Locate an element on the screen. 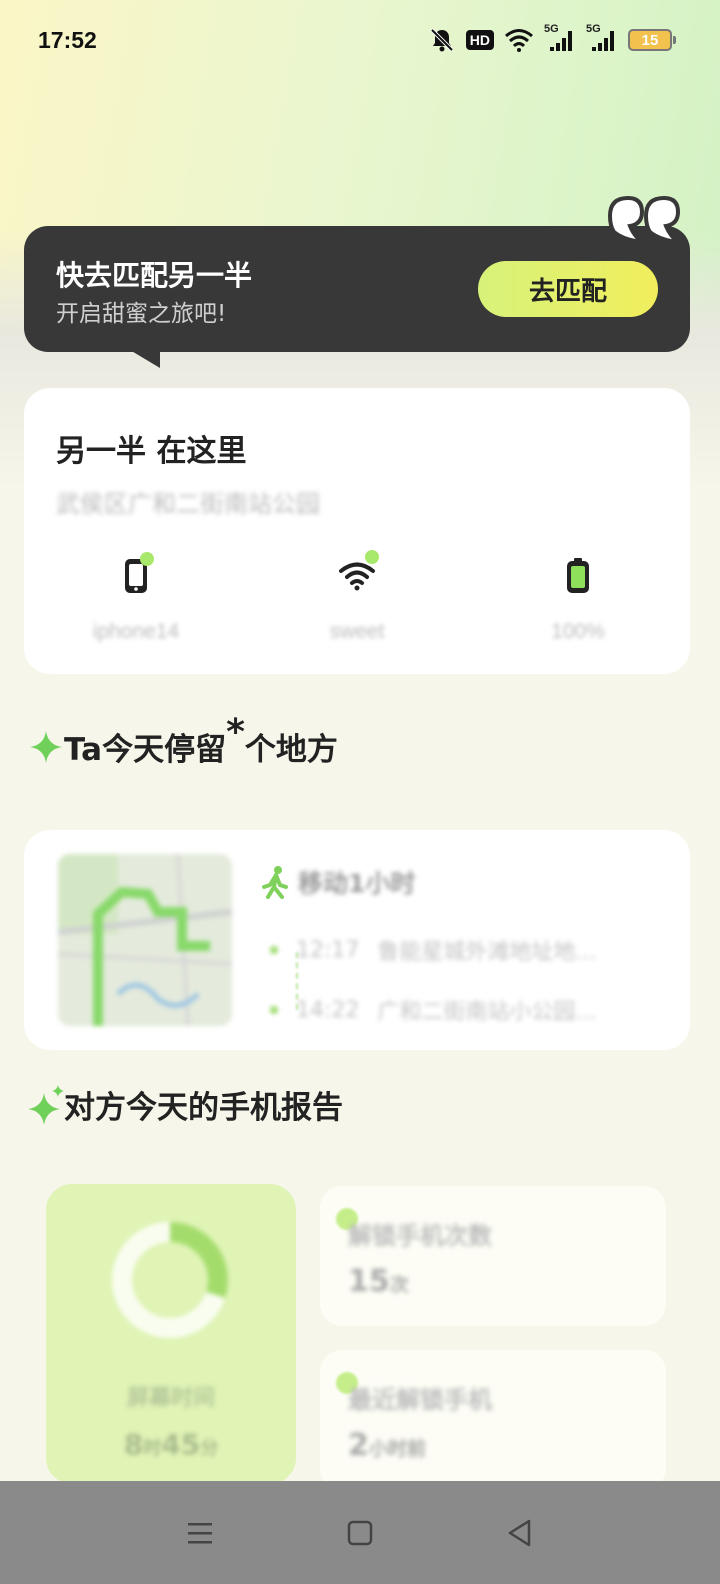 The image size is (720, 1584). screen-time-ring is located at coordinates (170, 1280).